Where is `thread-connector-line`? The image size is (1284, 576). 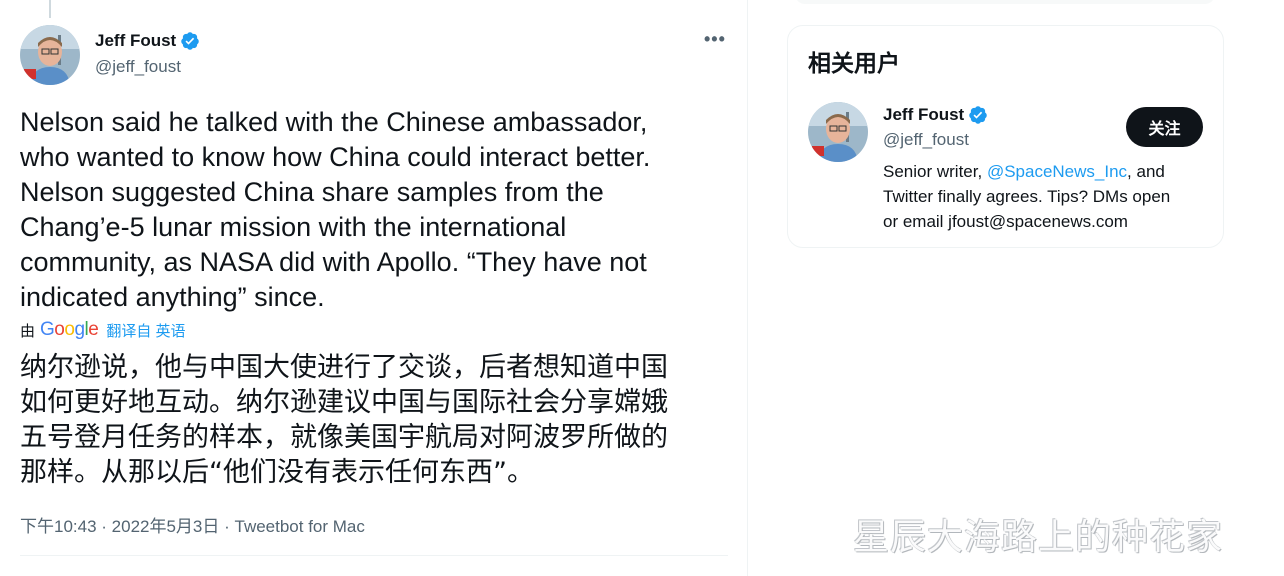
thread-connector-line is located at coordinates (50, 9).